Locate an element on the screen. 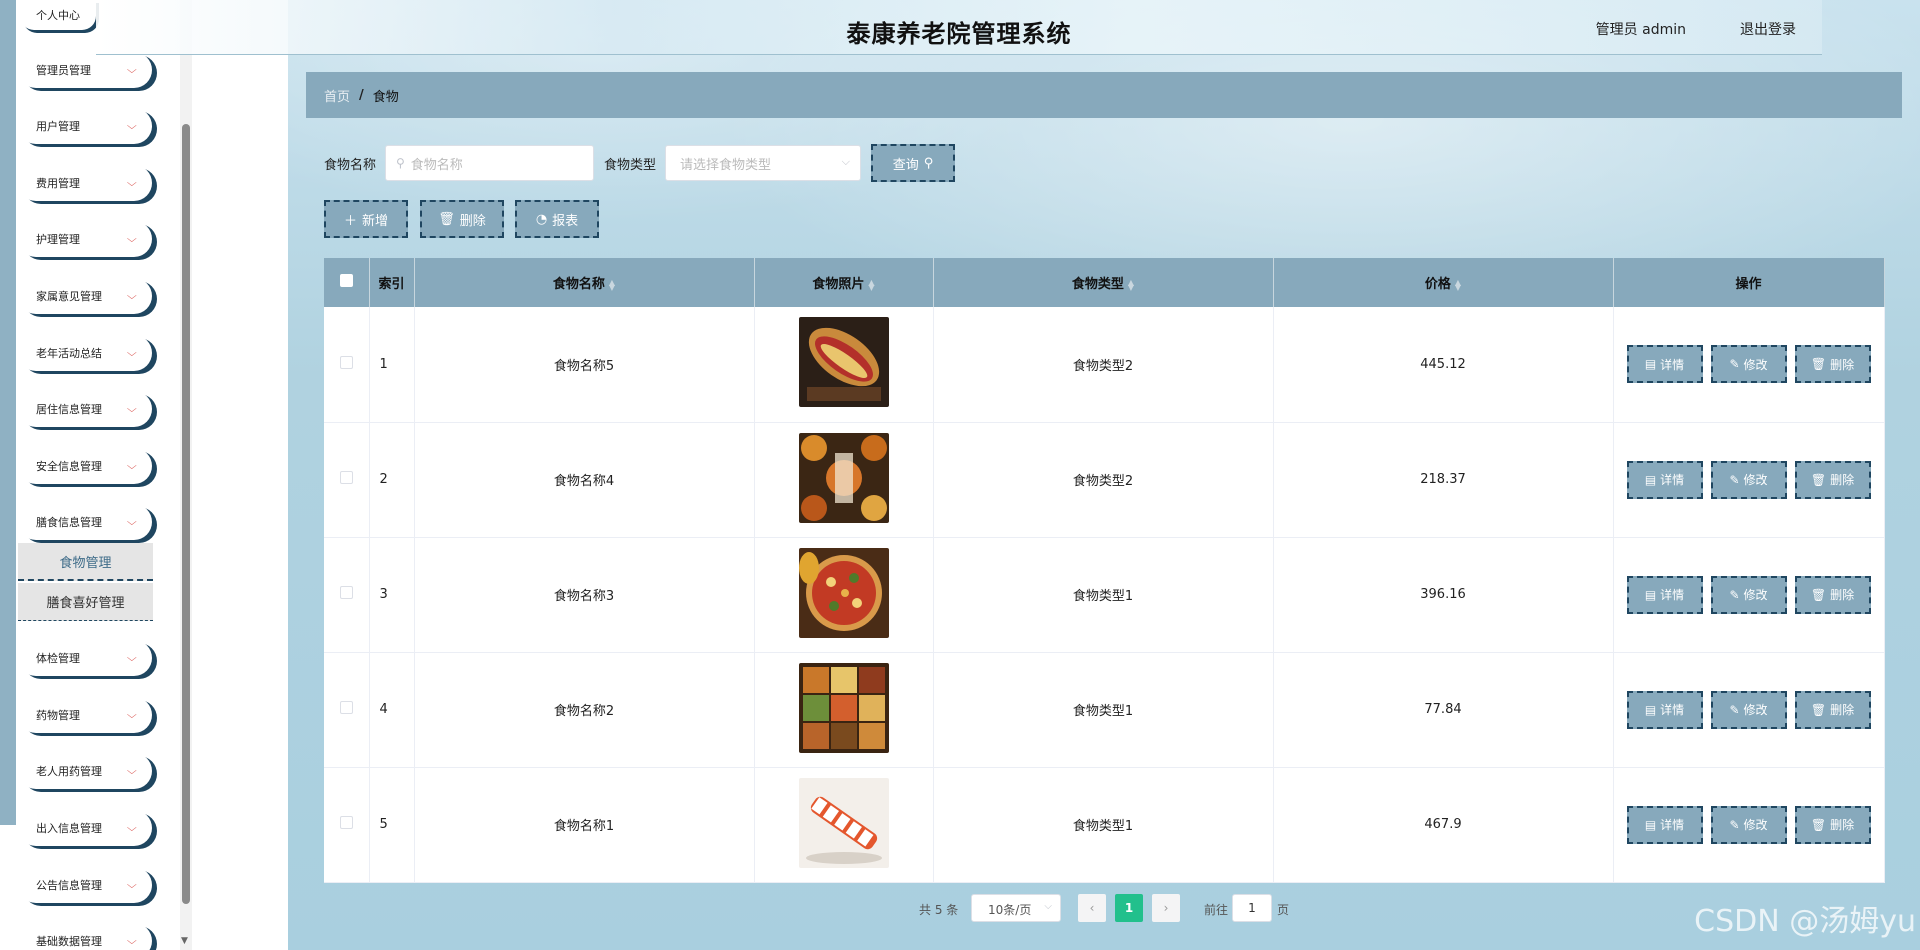 The width and height of the screenshot is (1920, 950). submenu-label: 食物管理 is located at coordinates (85, 563).